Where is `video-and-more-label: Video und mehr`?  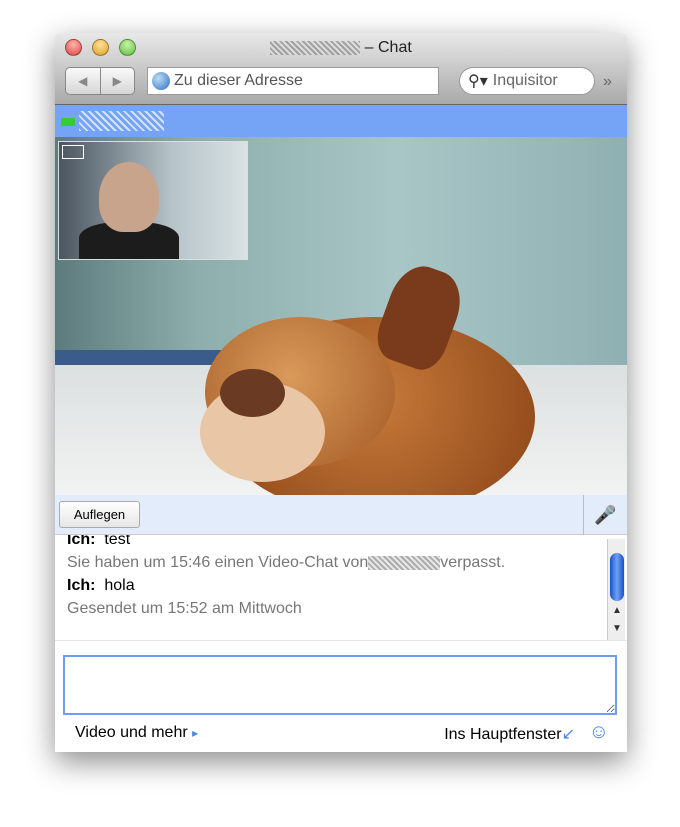
video-and-more-label: Video und mehr is located at coordinates (131, 732).